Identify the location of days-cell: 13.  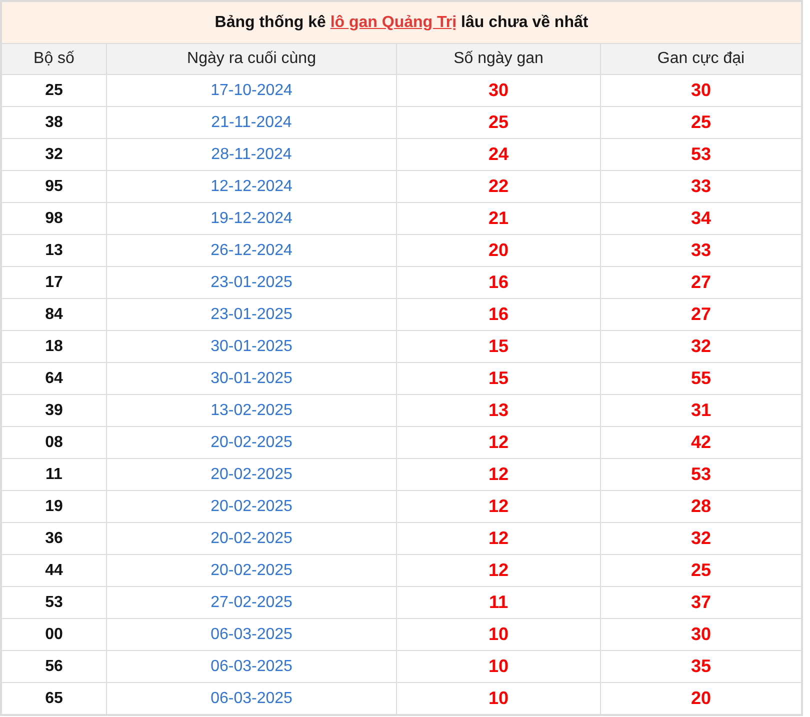
(498, 410).